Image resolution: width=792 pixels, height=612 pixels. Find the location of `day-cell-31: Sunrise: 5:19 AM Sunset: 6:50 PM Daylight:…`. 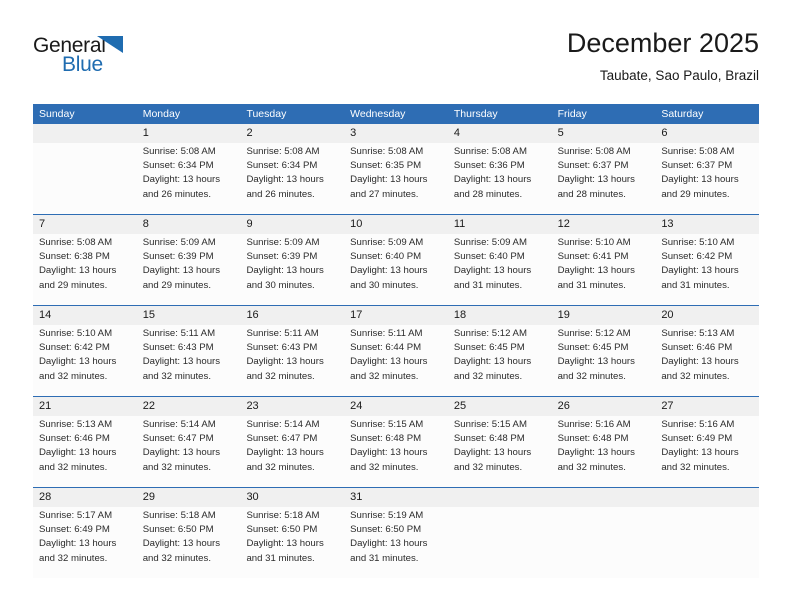

day-cell-31: Sunrise: 5:19 AM Sunset: 6:50 PM Daylight:… is located at coordinates (396, 542).